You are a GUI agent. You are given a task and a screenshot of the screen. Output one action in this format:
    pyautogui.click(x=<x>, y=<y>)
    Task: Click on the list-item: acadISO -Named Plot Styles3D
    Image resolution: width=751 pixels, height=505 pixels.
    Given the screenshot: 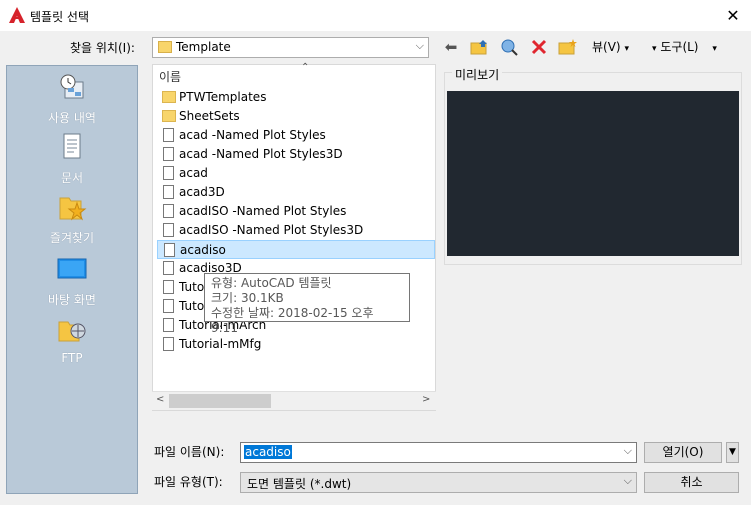 What is the action you would take?
    pyautogui.click(x=296, y=230)
    